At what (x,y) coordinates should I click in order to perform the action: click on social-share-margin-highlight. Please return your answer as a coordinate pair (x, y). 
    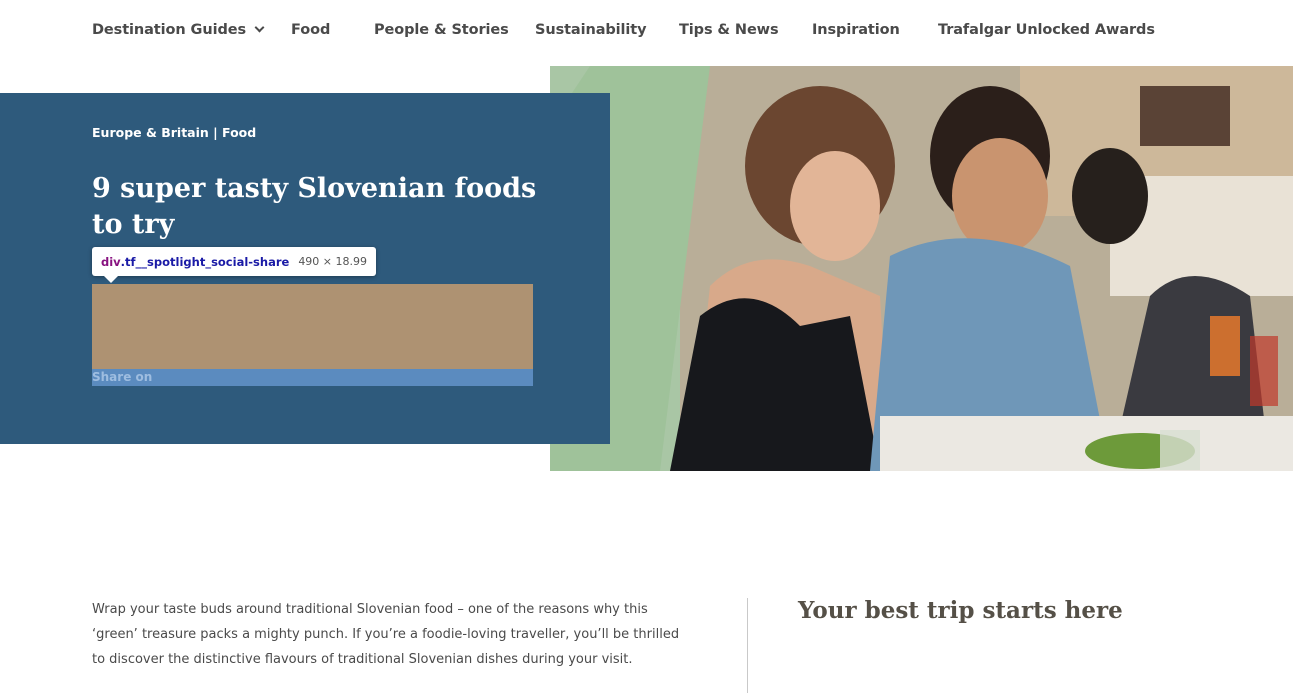
    Looking at the image, I should click on (312, 326).